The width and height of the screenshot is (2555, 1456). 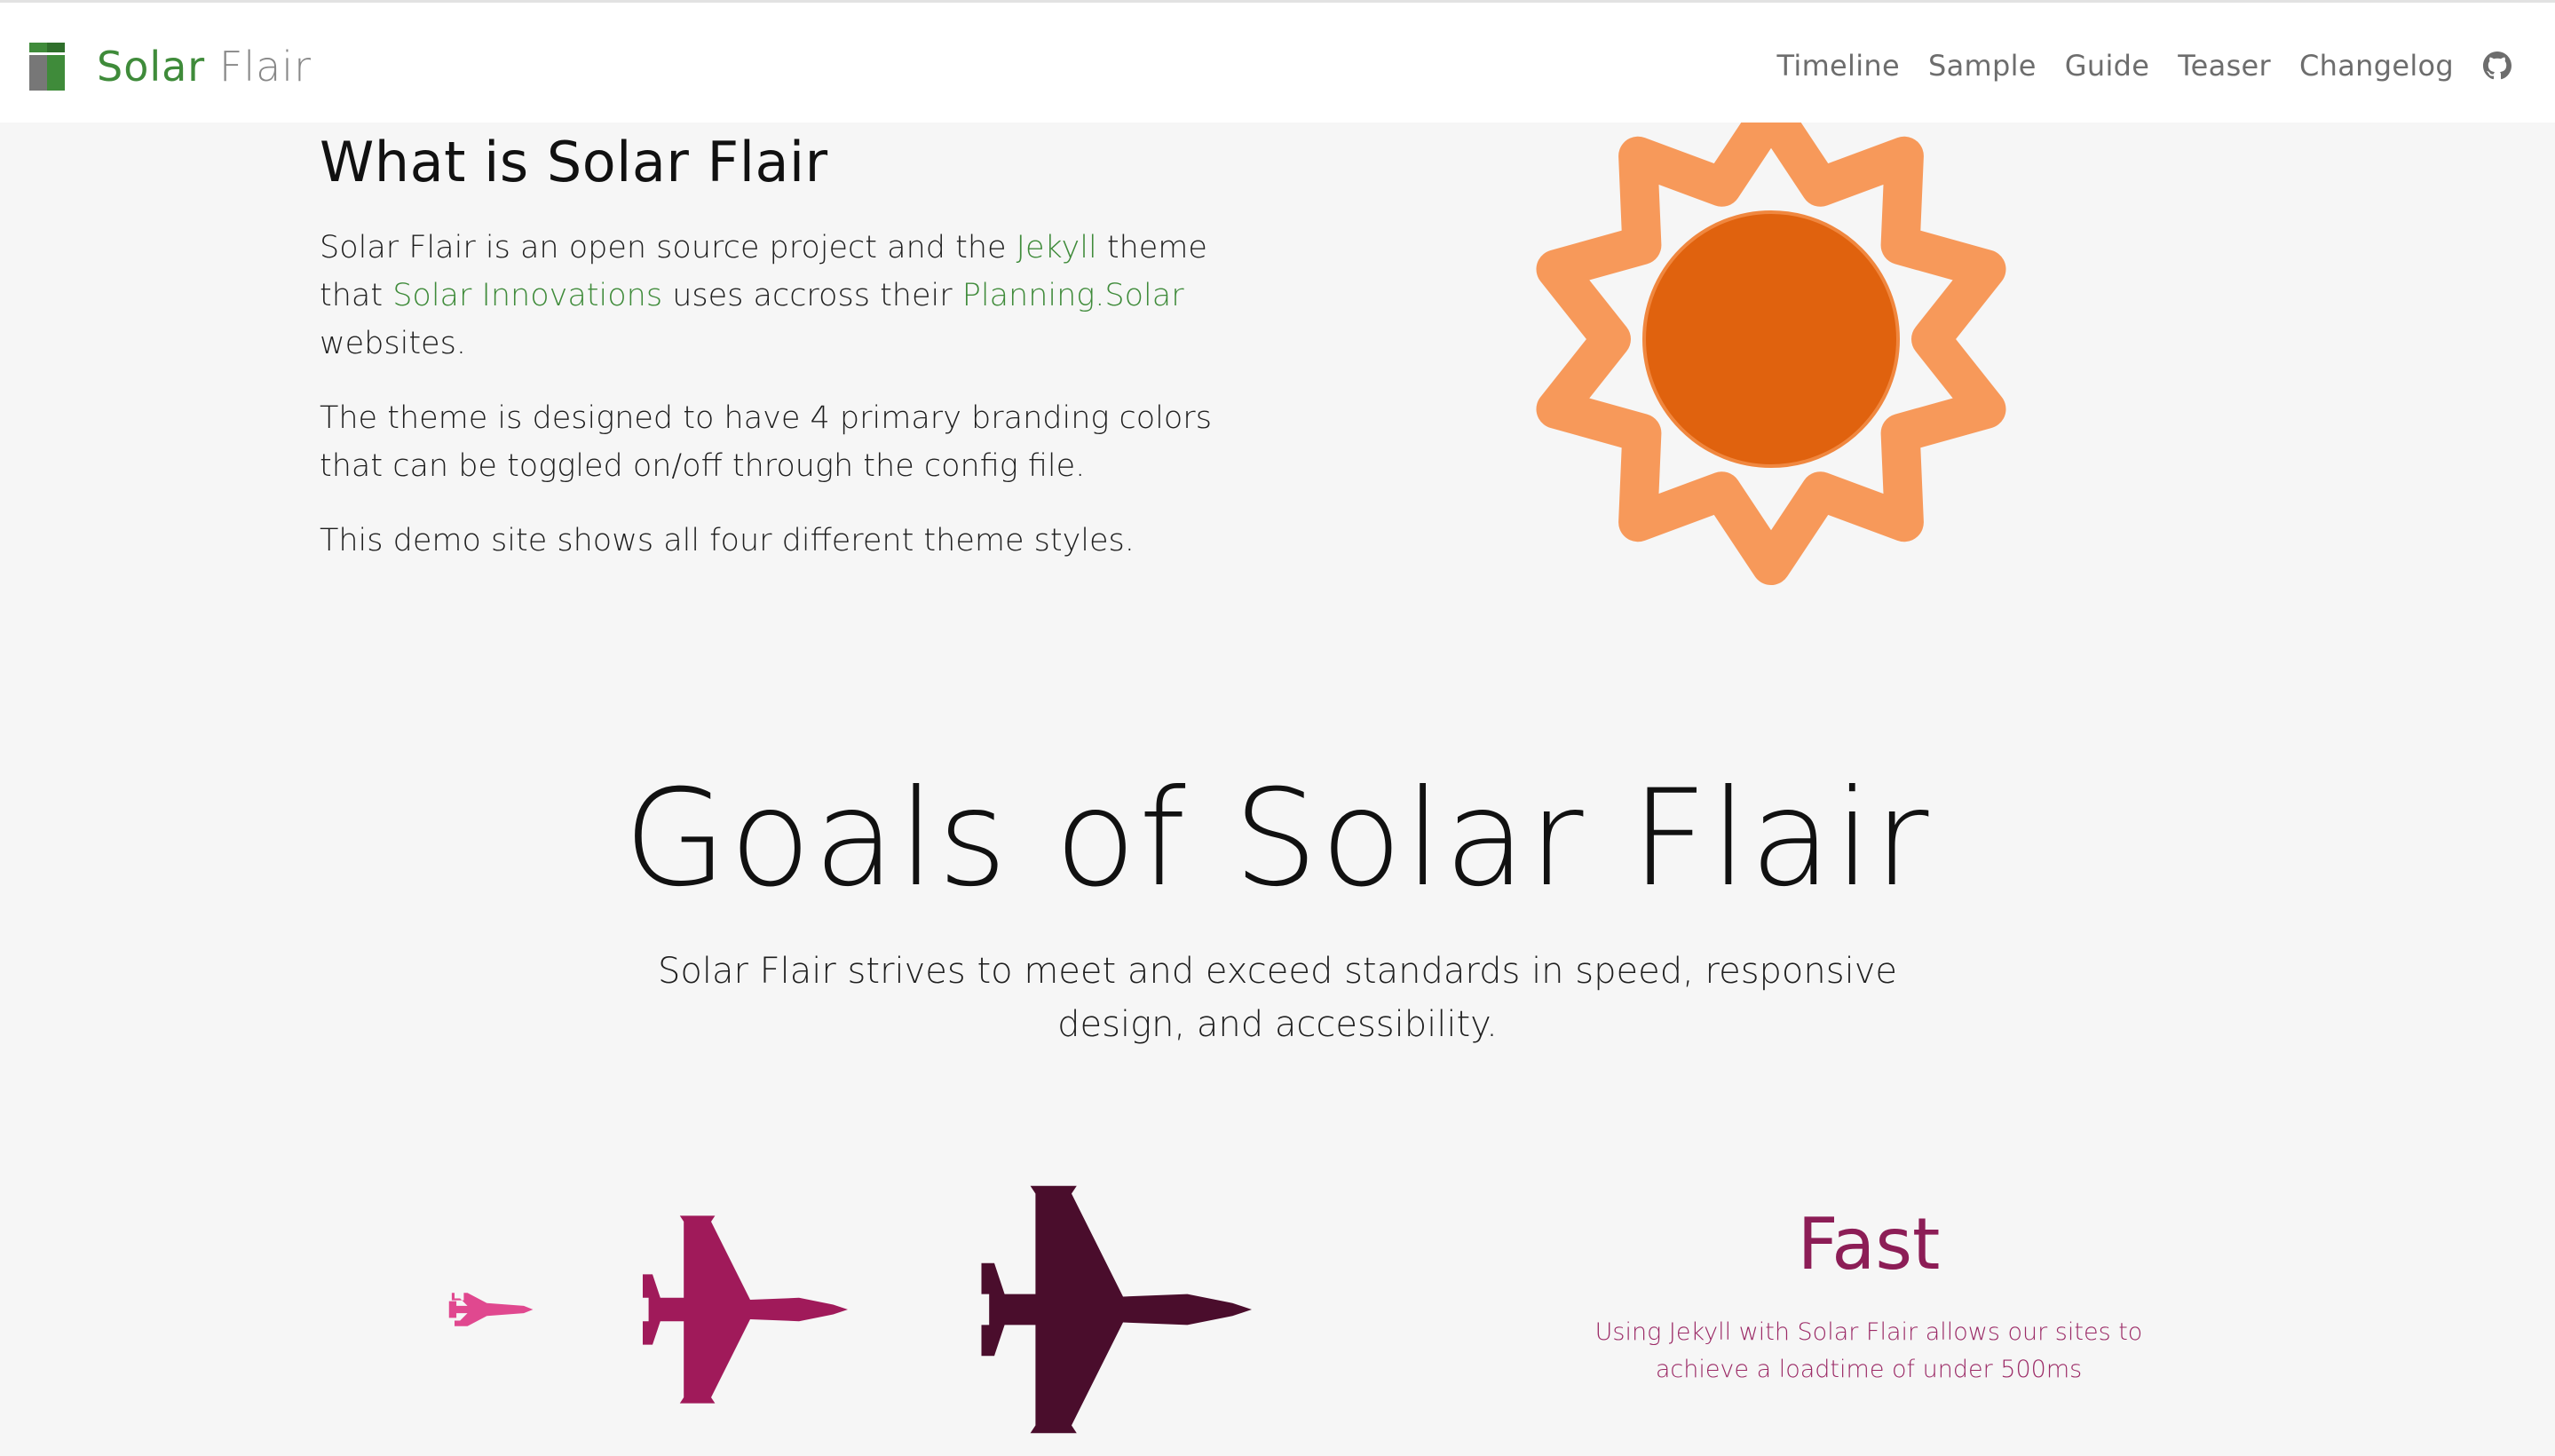 I want to click on brand-name-solar: Solar, so click(x=151, y=67).